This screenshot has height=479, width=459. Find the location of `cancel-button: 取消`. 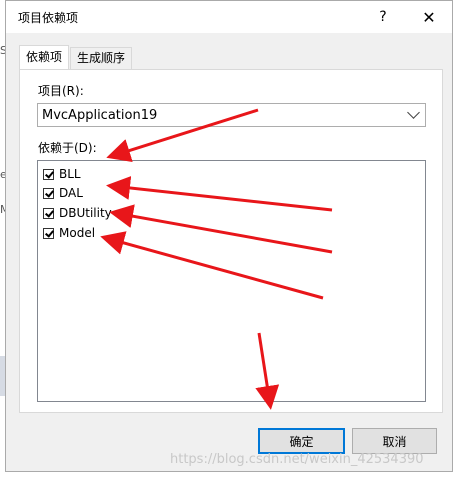

cancel-button: 取消 is located at coordinates (394, 441).